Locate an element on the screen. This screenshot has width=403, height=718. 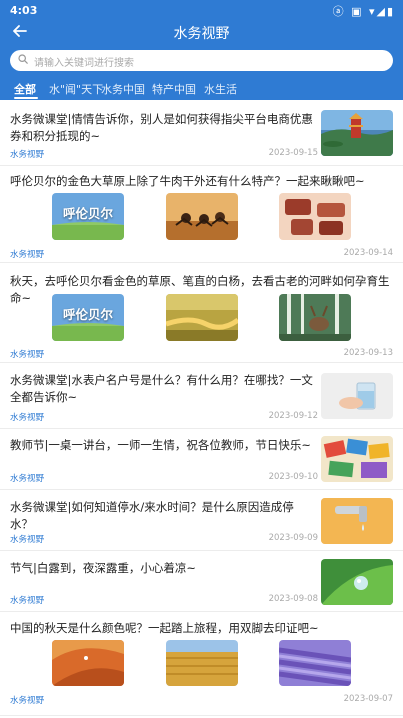
tab-all: 全部 is located at coordinates (25, 89).